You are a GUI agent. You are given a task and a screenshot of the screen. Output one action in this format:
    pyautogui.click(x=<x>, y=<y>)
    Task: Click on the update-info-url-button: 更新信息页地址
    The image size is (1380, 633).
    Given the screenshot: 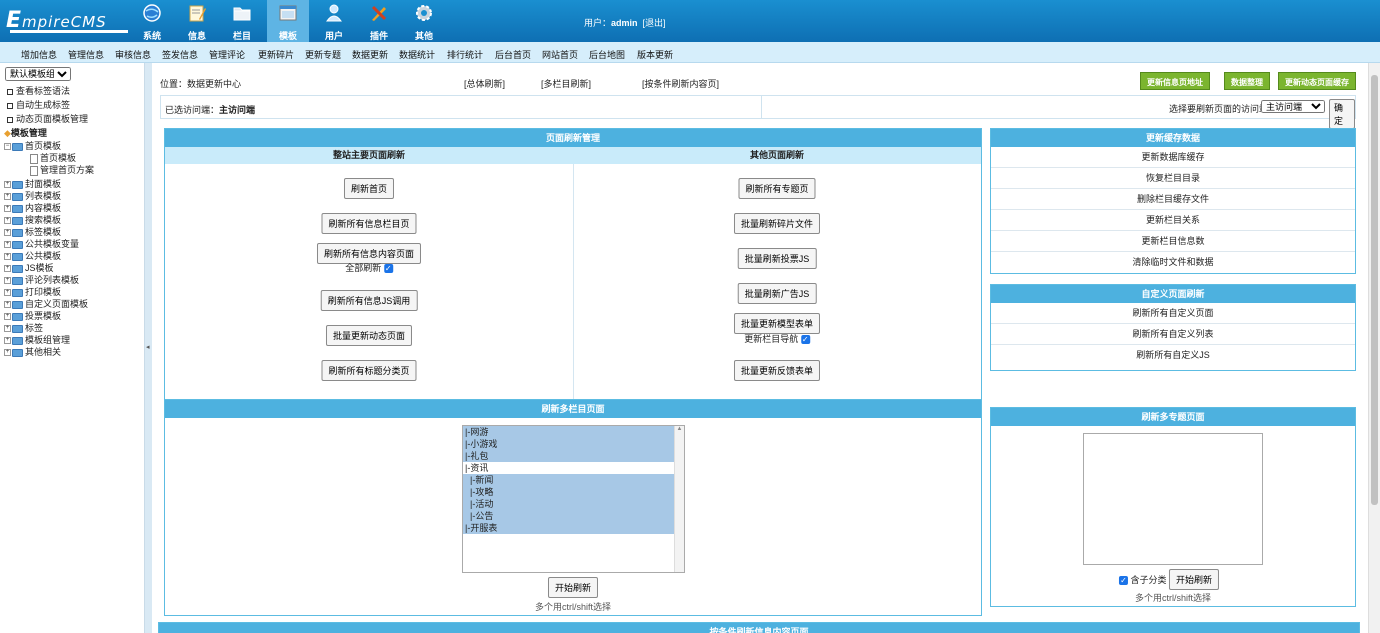 What is the action you would take?
    pyautogui.click(x=1175, y=81)
    